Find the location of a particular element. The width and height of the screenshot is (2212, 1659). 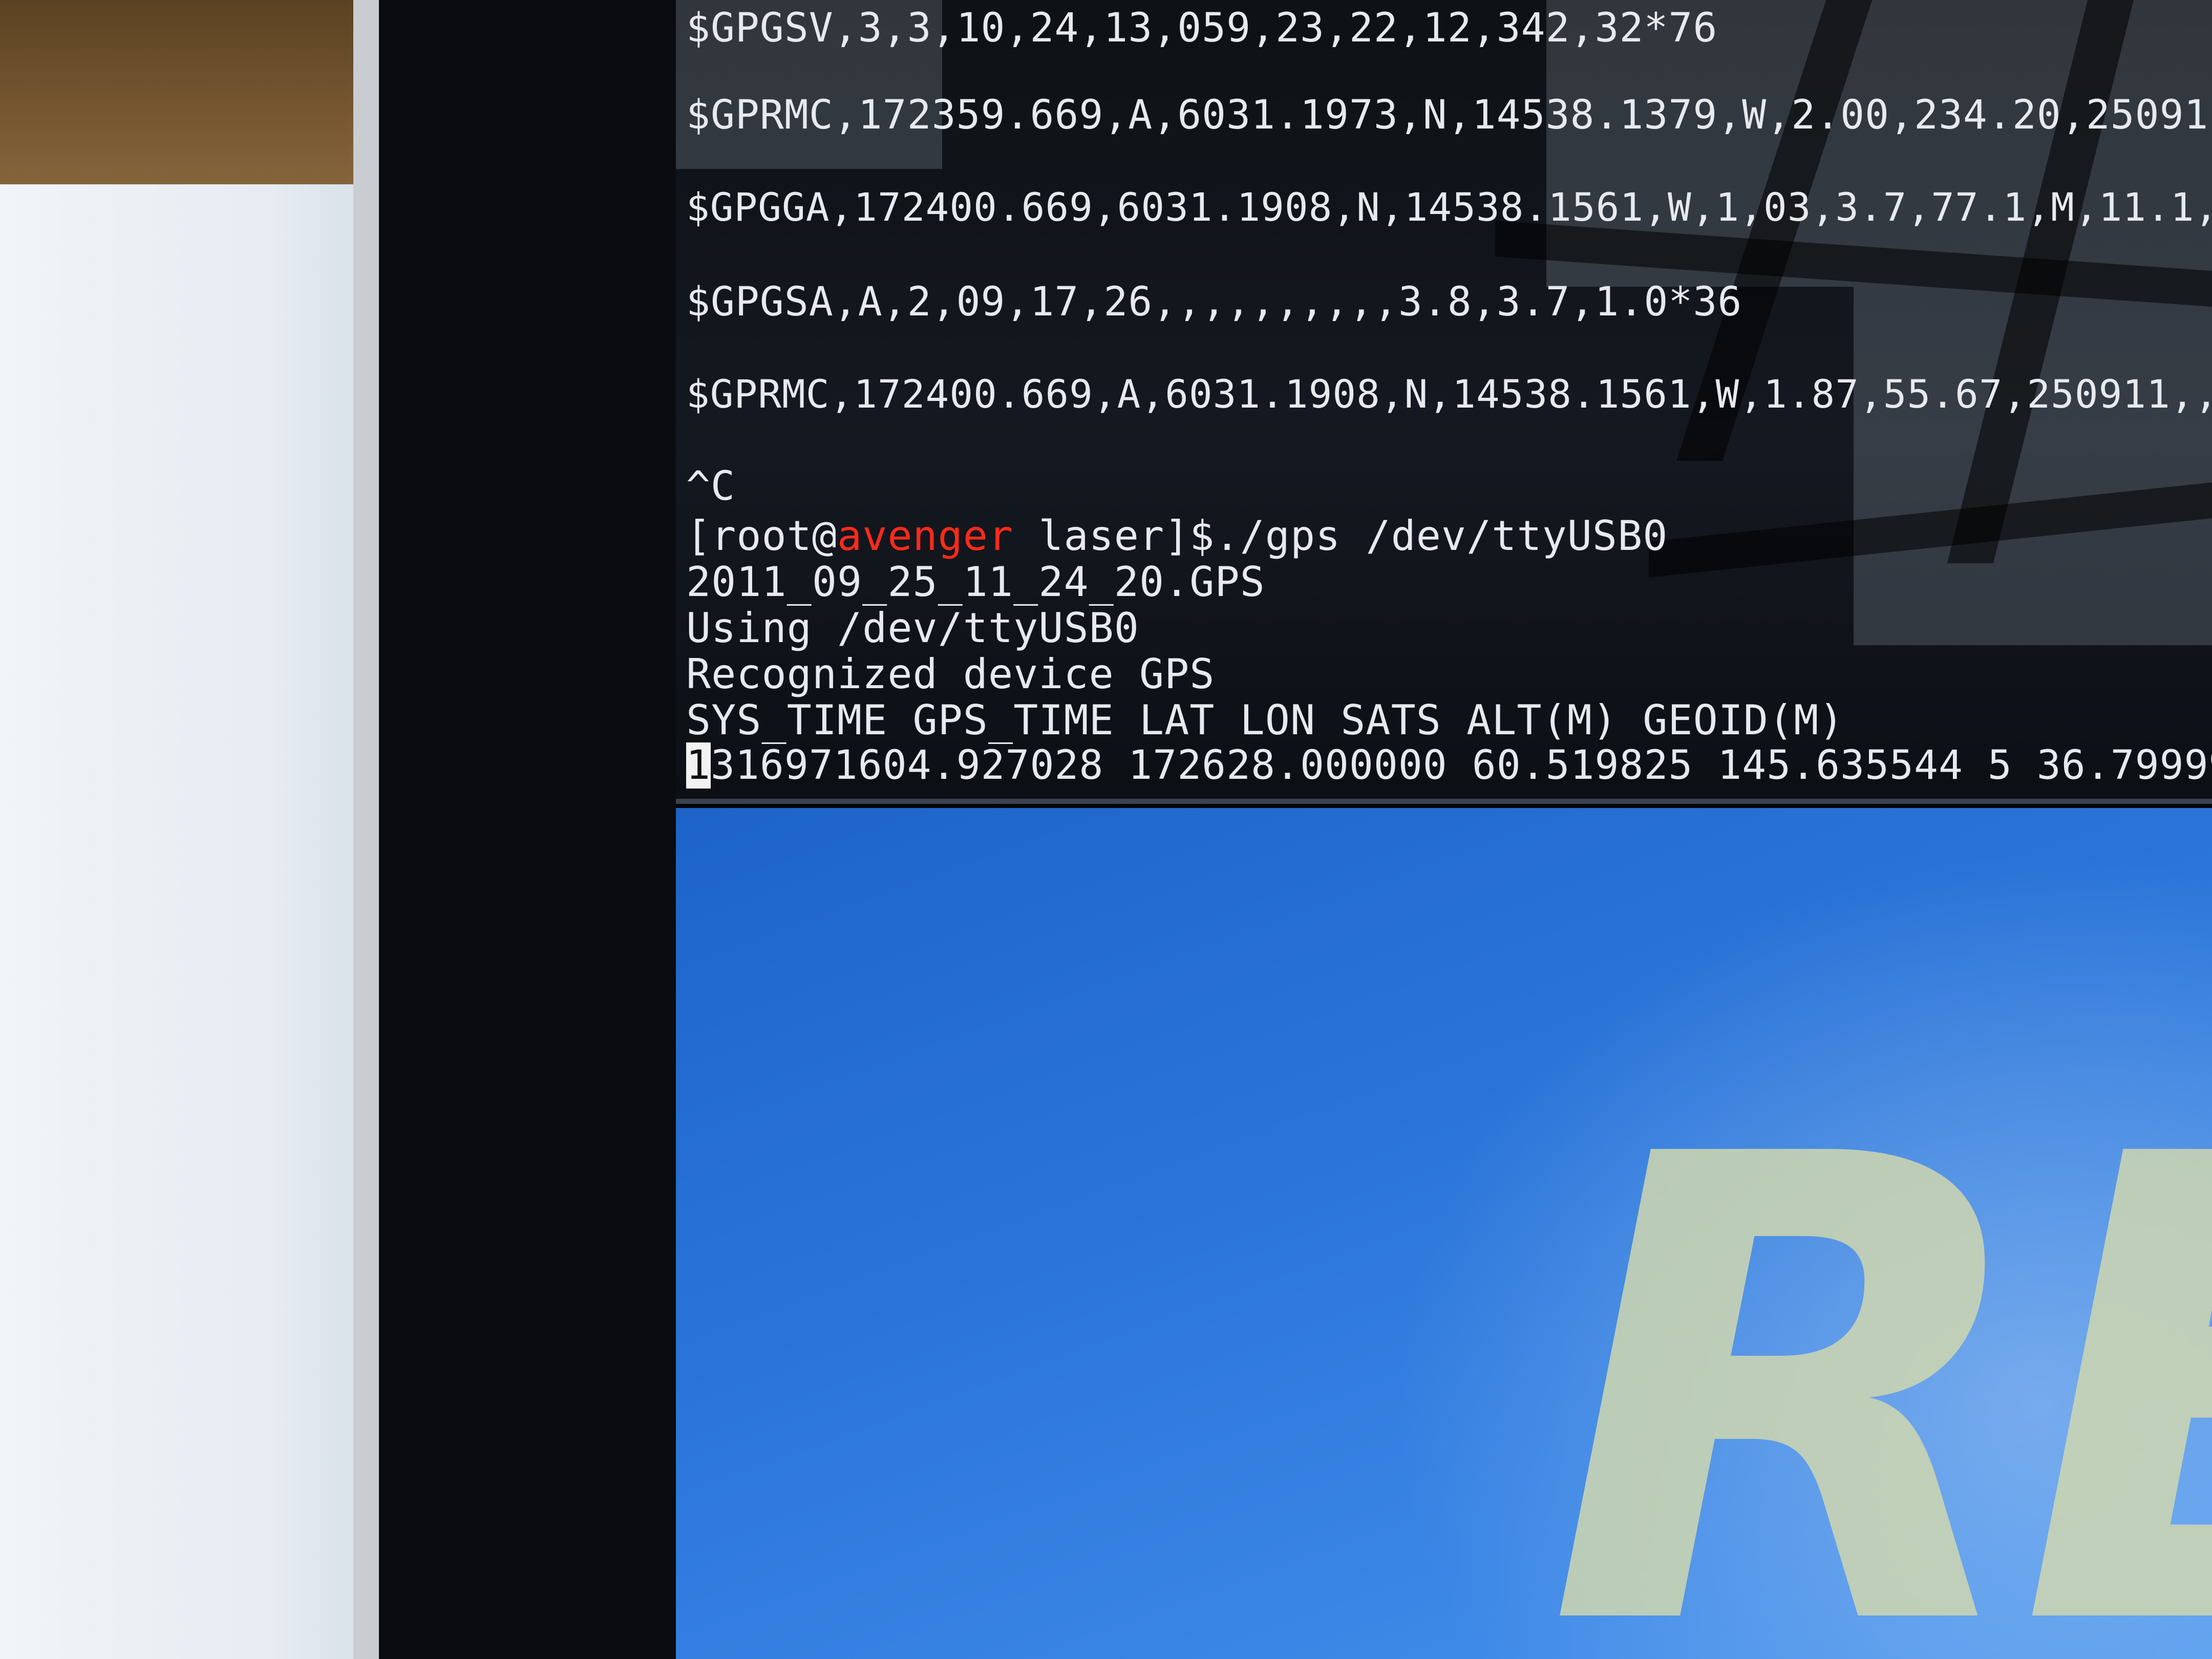

prompt-command: laser]$./gps /dev/ttyUSB0 is located at coordinates (1340, 536).